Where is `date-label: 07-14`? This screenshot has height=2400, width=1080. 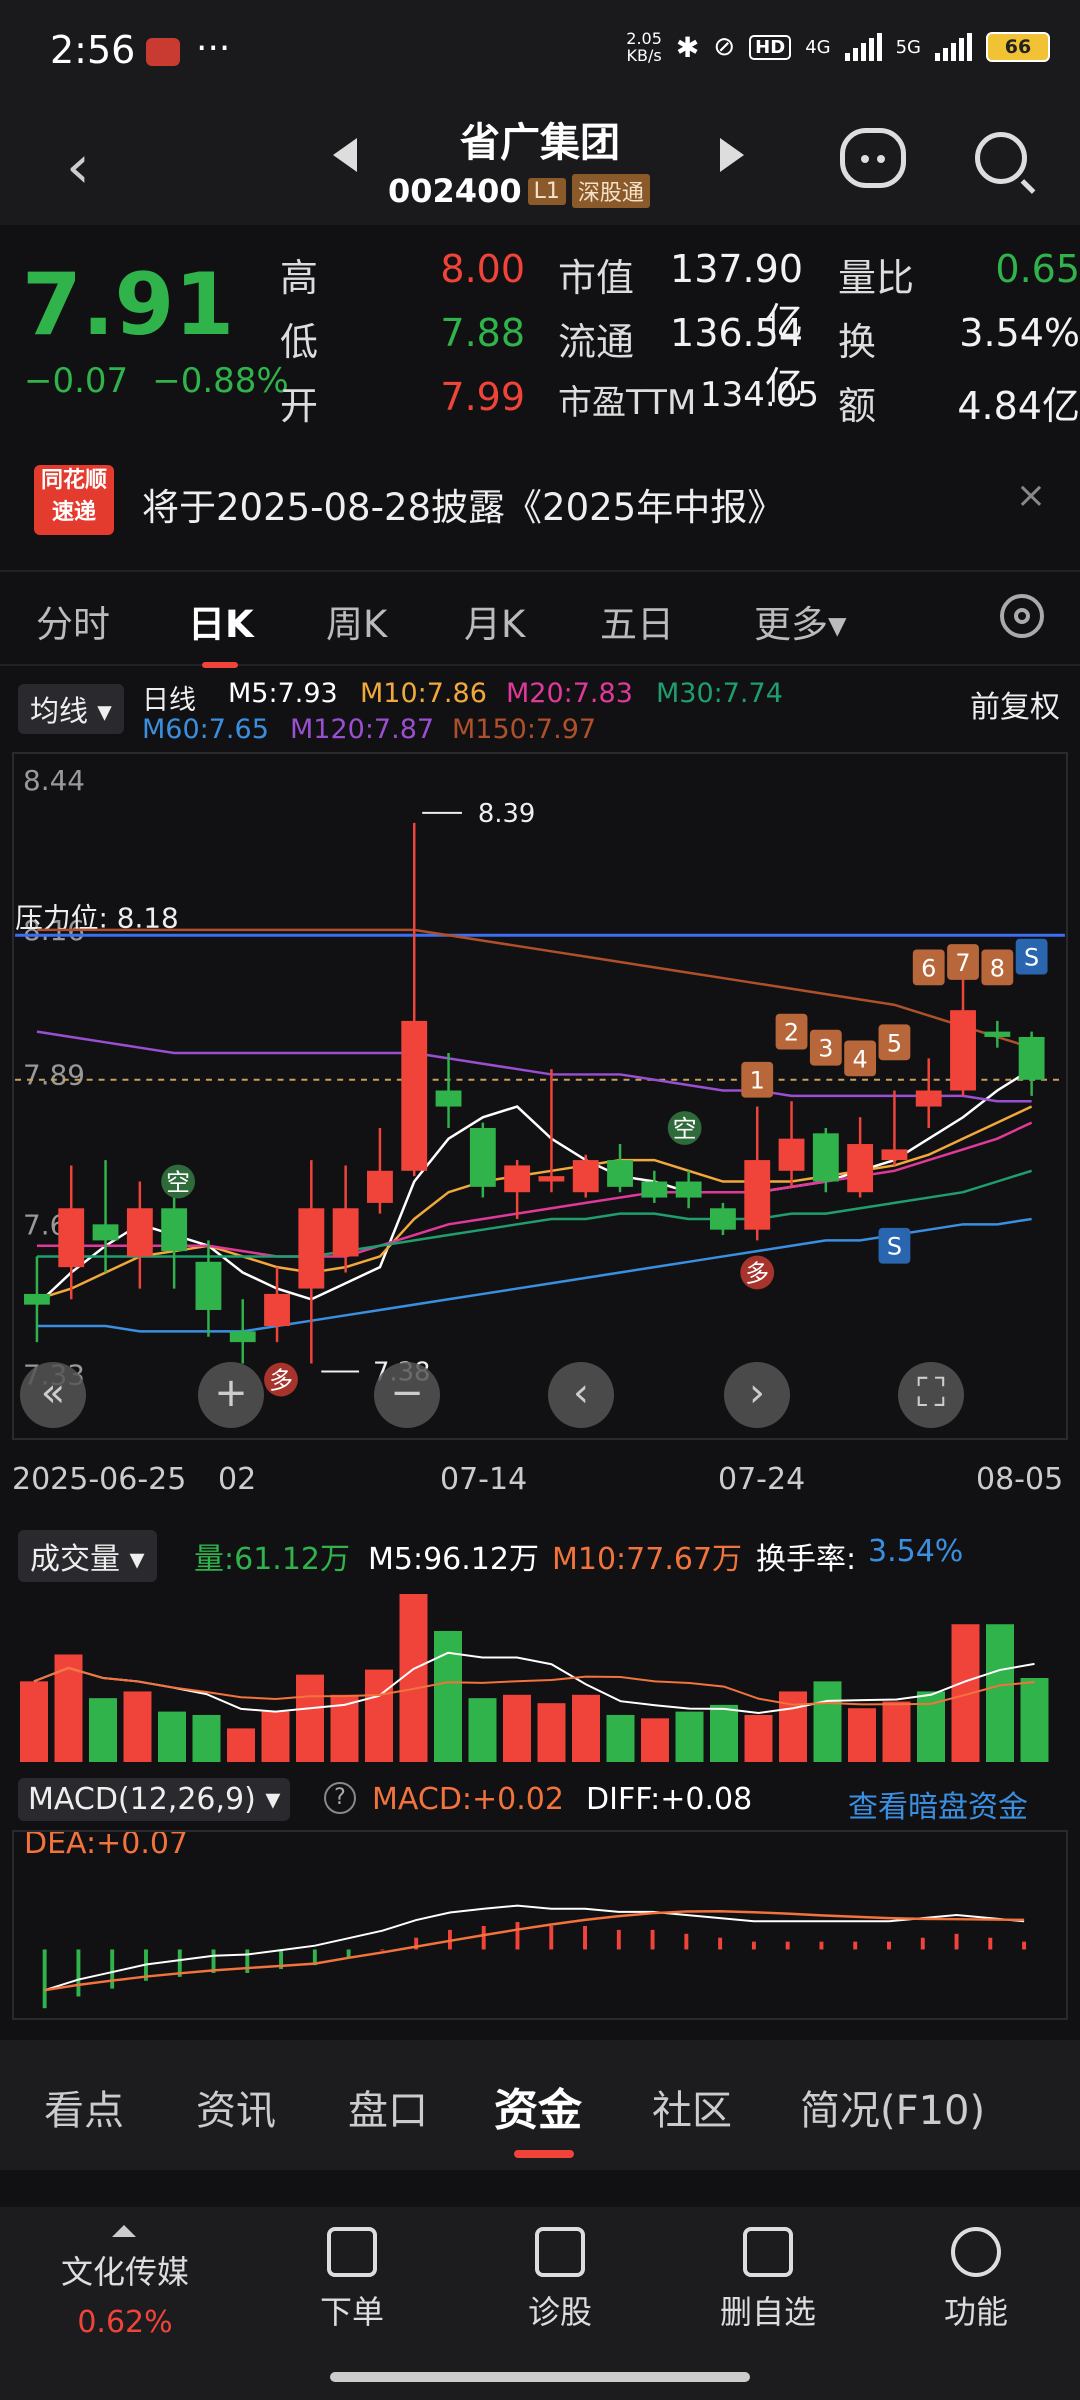 date-label: 07-14 is located at coordinates (484, 1479).